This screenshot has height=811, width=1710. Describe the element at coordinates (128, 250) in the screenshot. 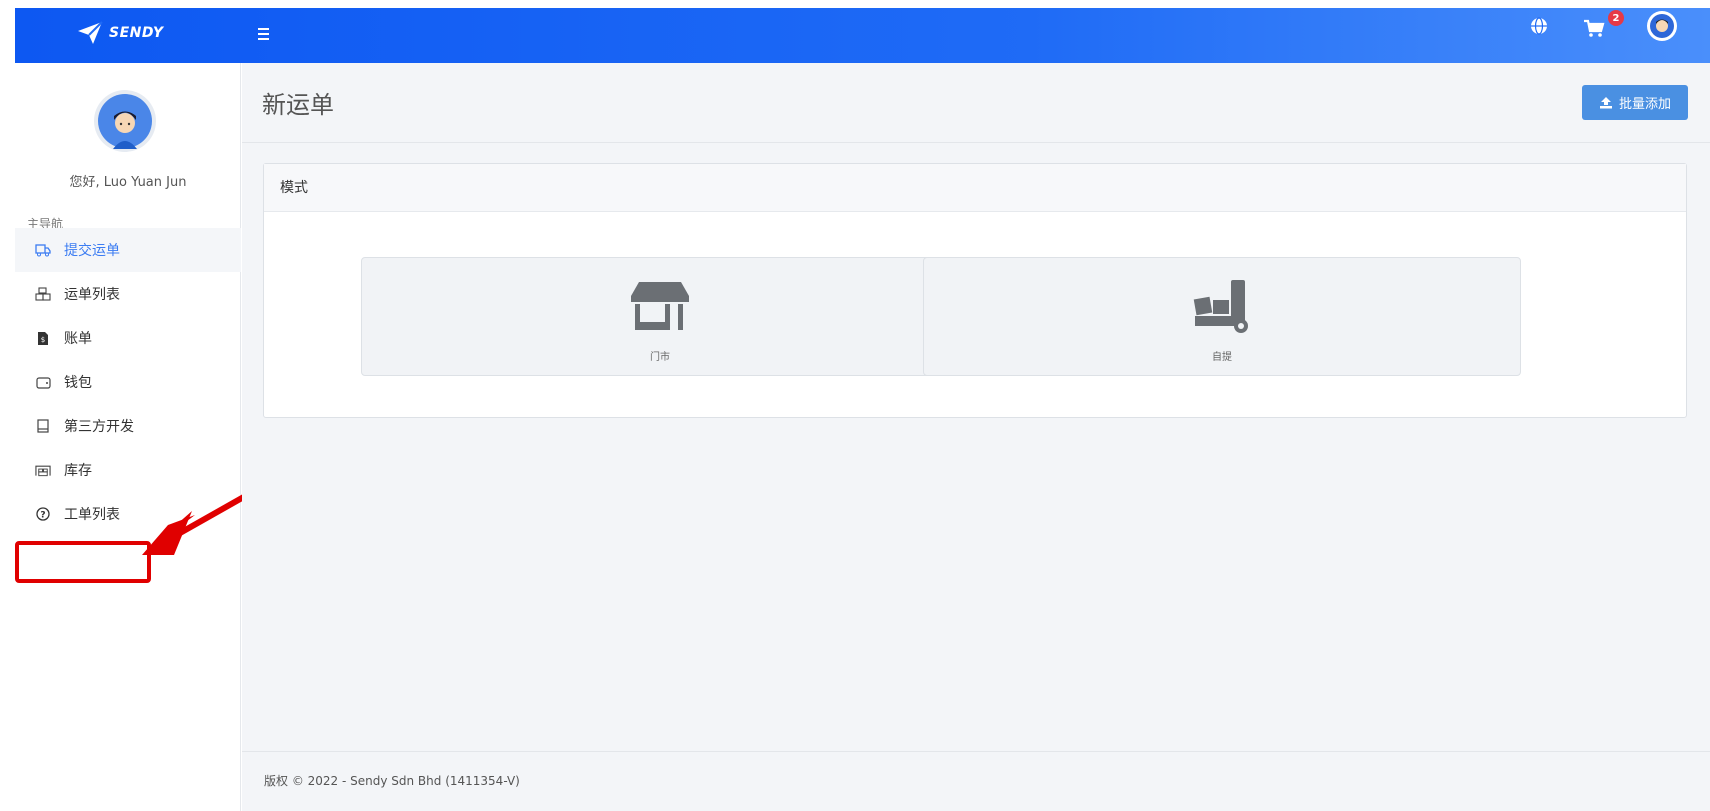

I see `sidebar-item-submit-waybill: 提交运单` at that location.